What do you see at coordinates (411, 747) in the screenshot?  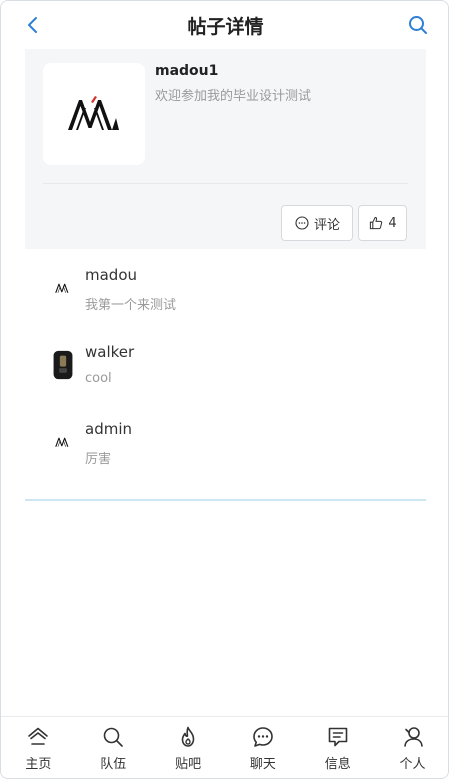 I see `nav-item-profile: 个人` at bounding box center [411, 747].